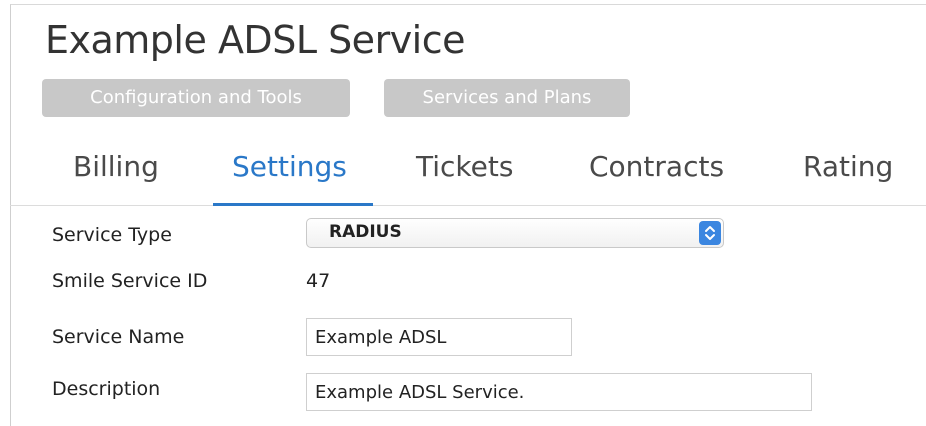 The height and width of the screenshot is (426, 926). Describe the element at coordinates (112, 235) in the screenshot. I see `service-type-label: Service Type` at that location.